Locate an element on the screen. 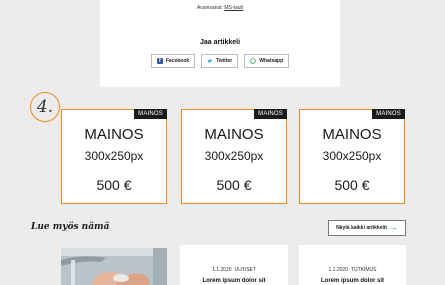  article-meta: 1.1.2020 UUTISET is located at coordinates (234, 270).